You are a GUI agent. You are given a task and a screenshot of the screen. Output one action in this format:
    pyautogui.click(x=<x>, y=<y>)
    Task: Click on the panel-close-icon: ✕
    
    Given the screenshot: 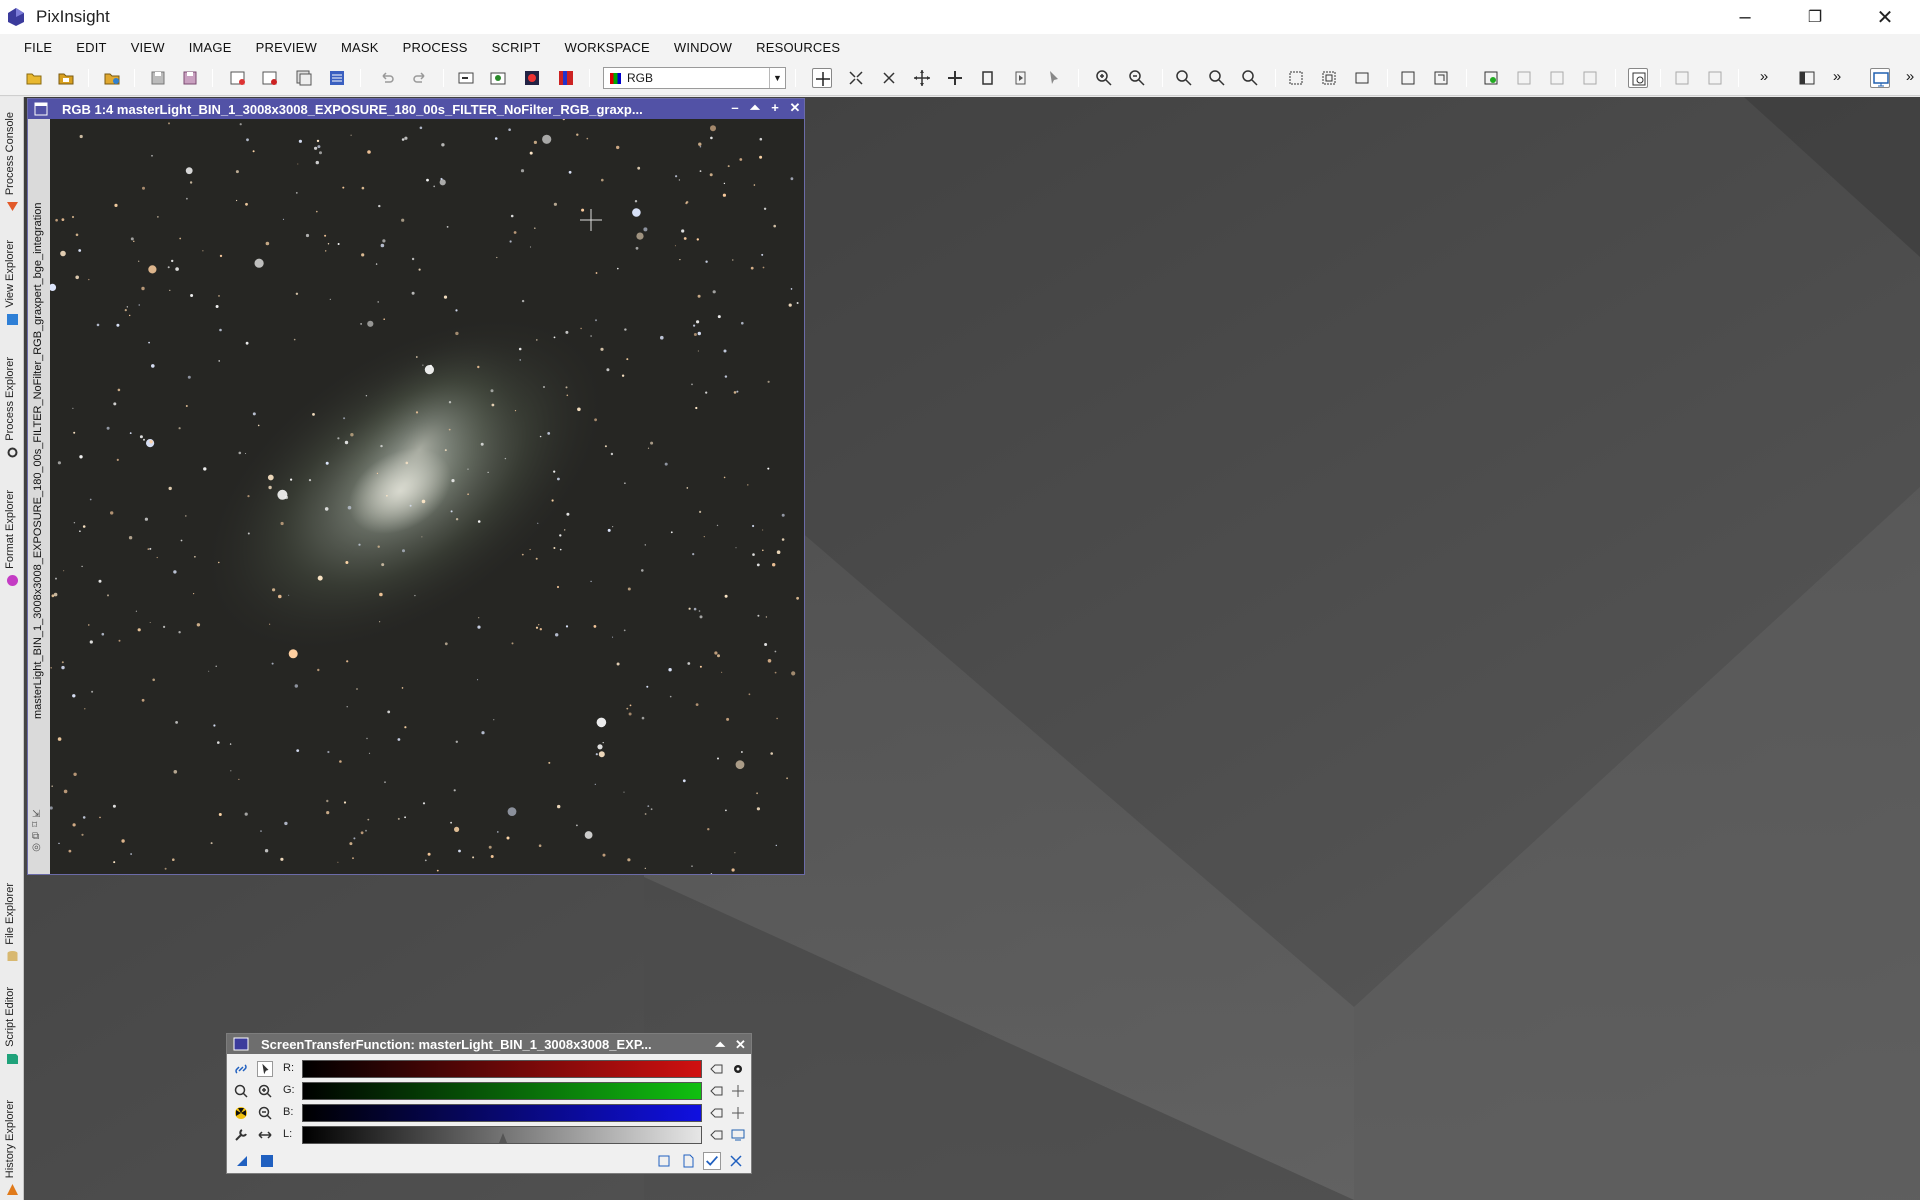 What is the action you would take?
    pyautogui.click(x=740, y=1045)
    